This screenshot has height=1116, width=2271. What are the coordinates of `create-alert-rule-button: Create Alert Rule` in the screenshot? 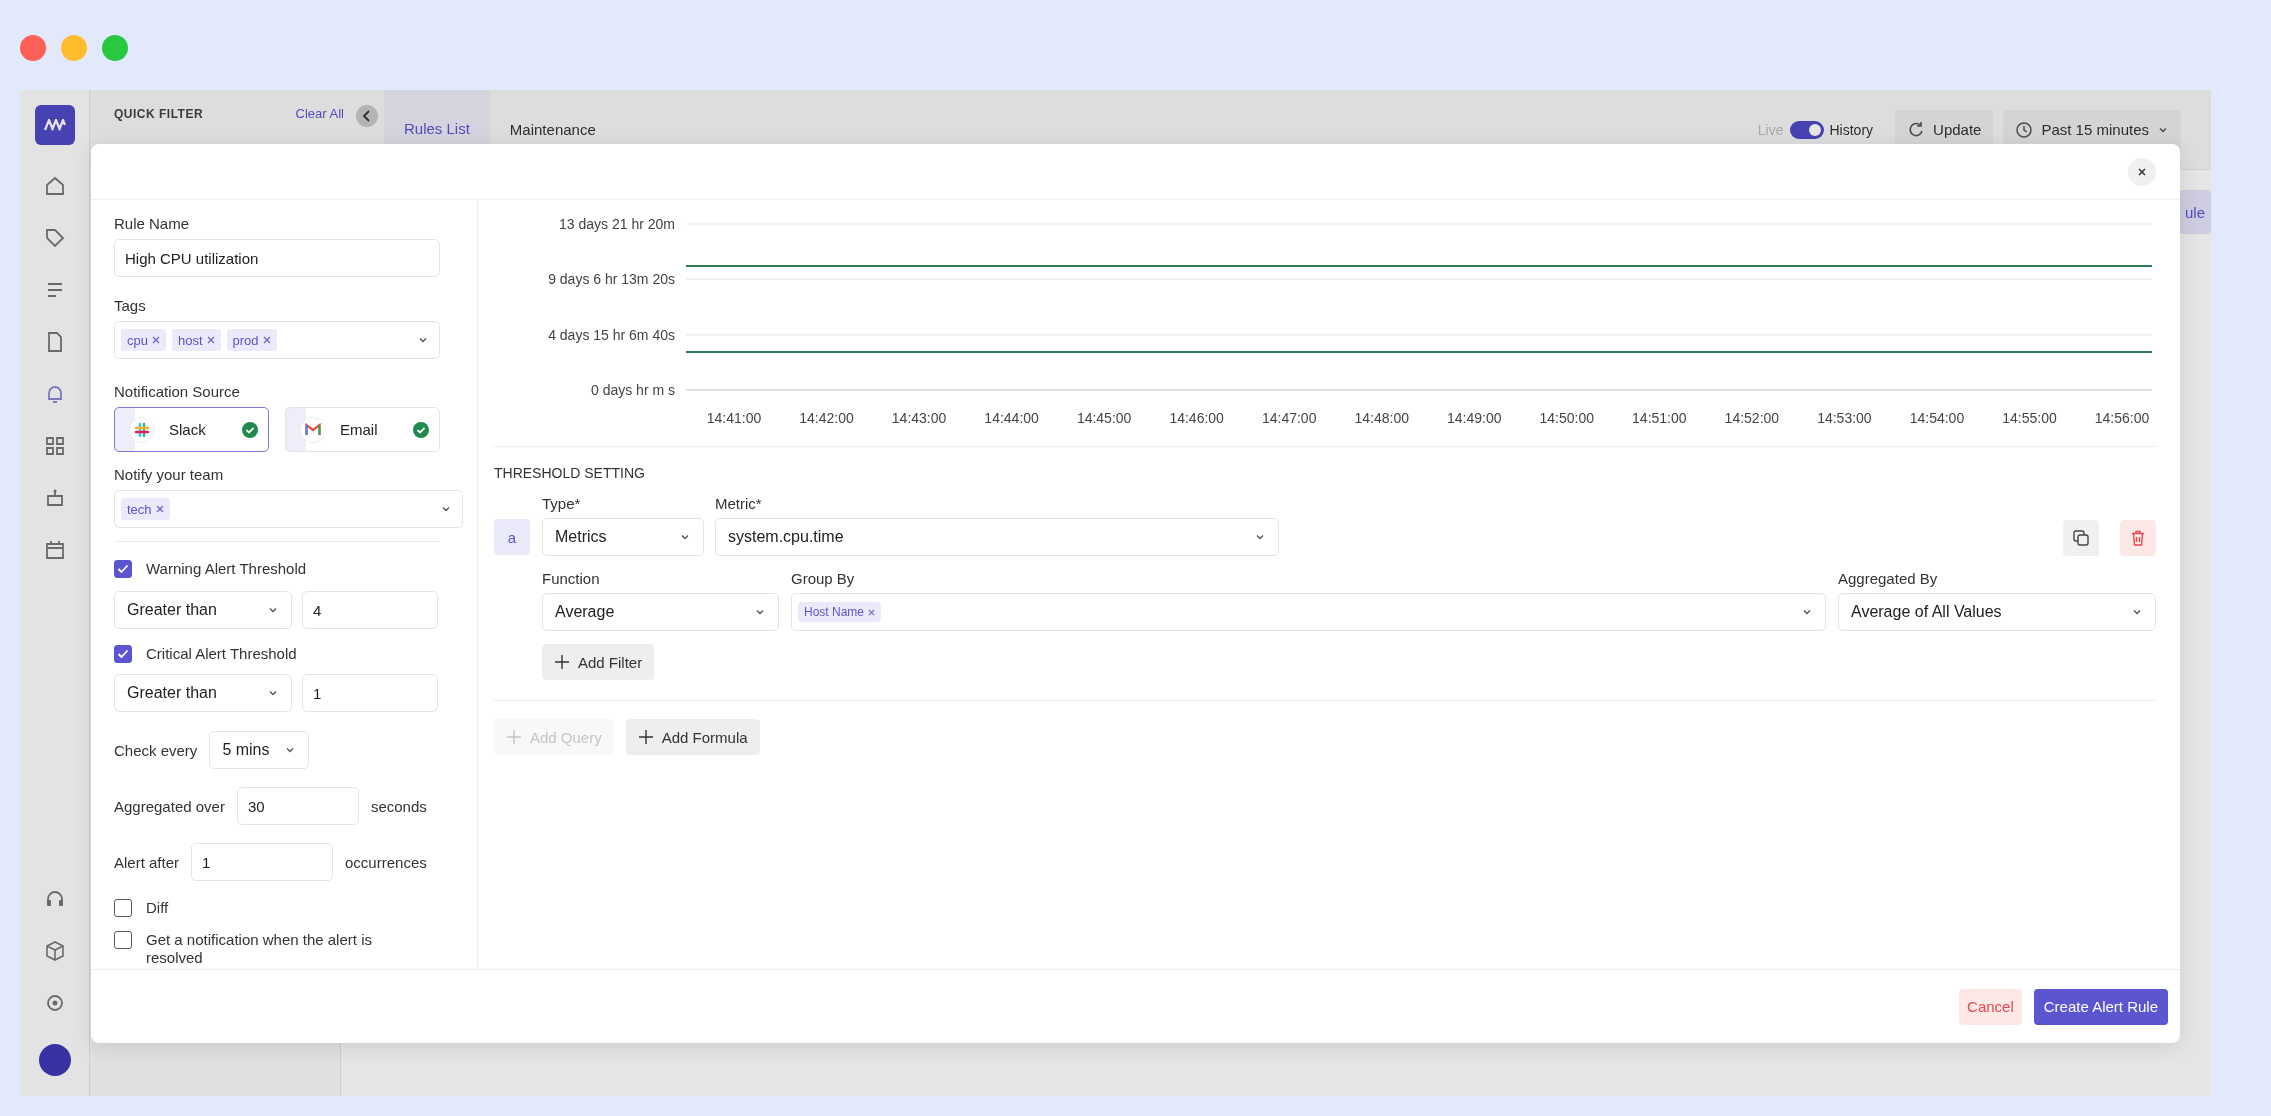 It's located at (2100, 1006).